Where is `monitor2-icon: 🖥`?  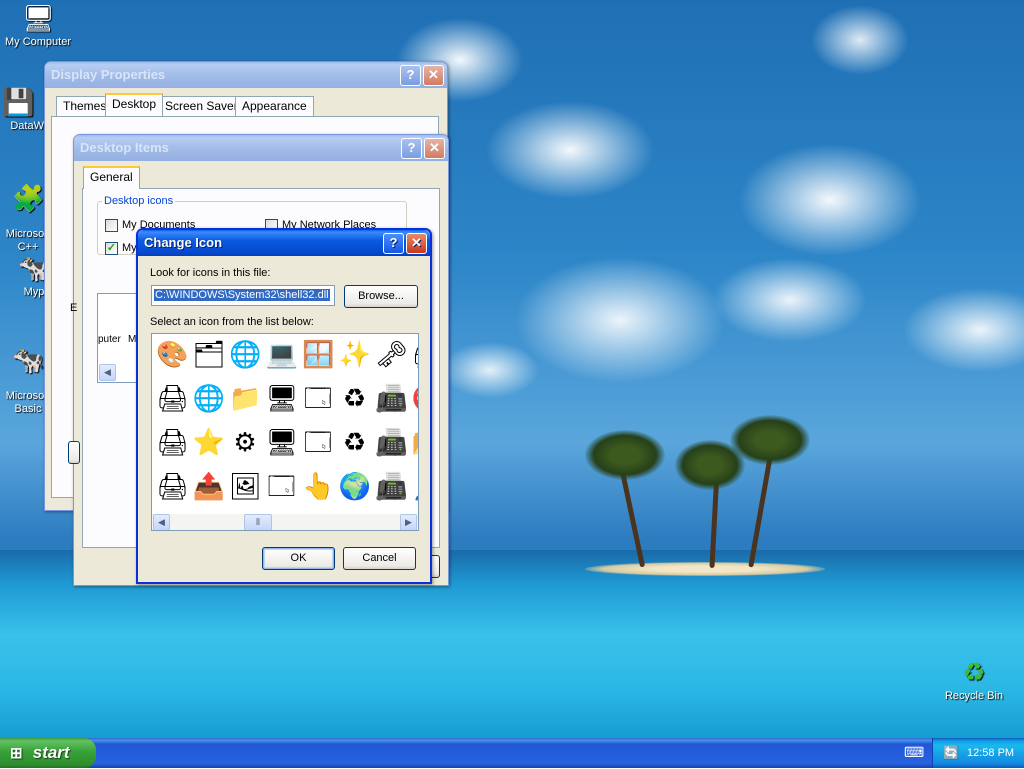
monitor2-icon: 🖥 is located at coordinates (282, 442).